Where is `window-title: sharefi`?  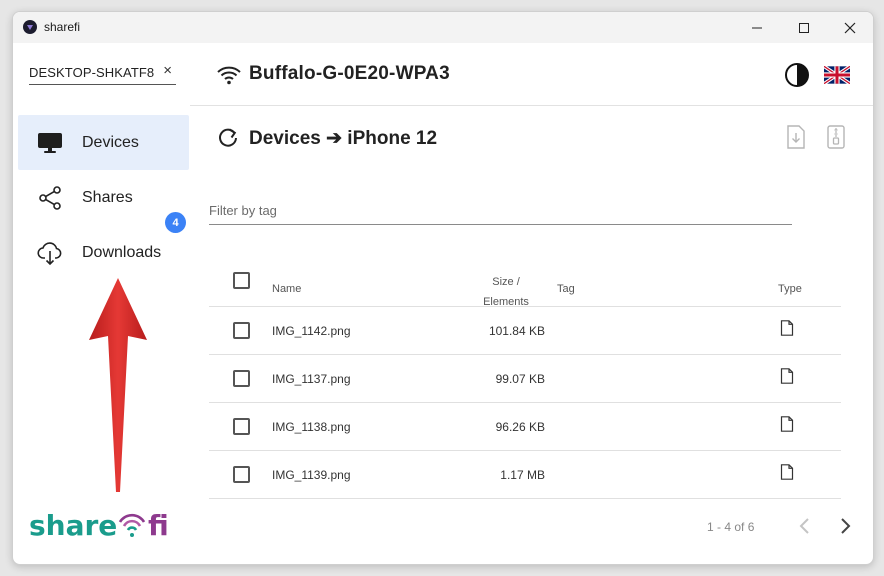
window-title: sharefi is located at coordinates (62, 27).